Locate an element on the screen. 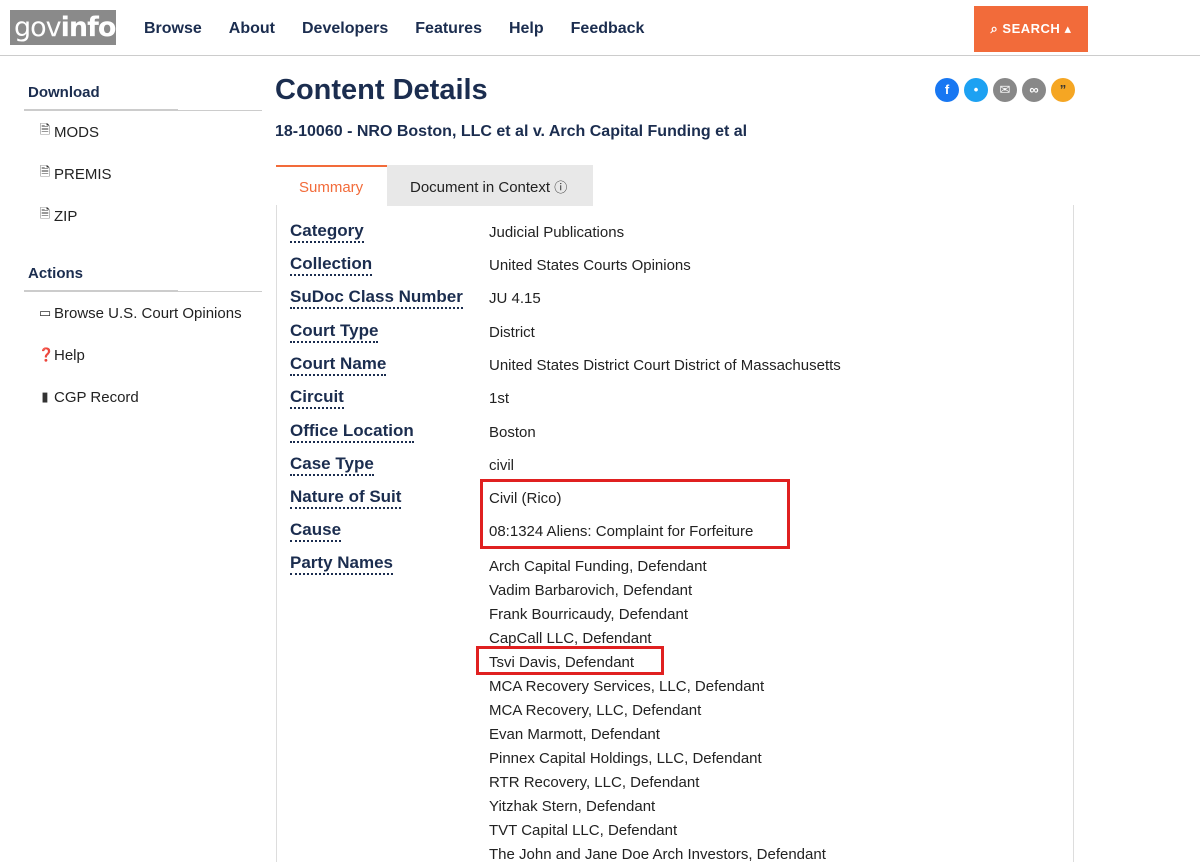 The width and height of the screenshot is (1200, 862). action-help-label: Help is located at coordinates (69, 355).